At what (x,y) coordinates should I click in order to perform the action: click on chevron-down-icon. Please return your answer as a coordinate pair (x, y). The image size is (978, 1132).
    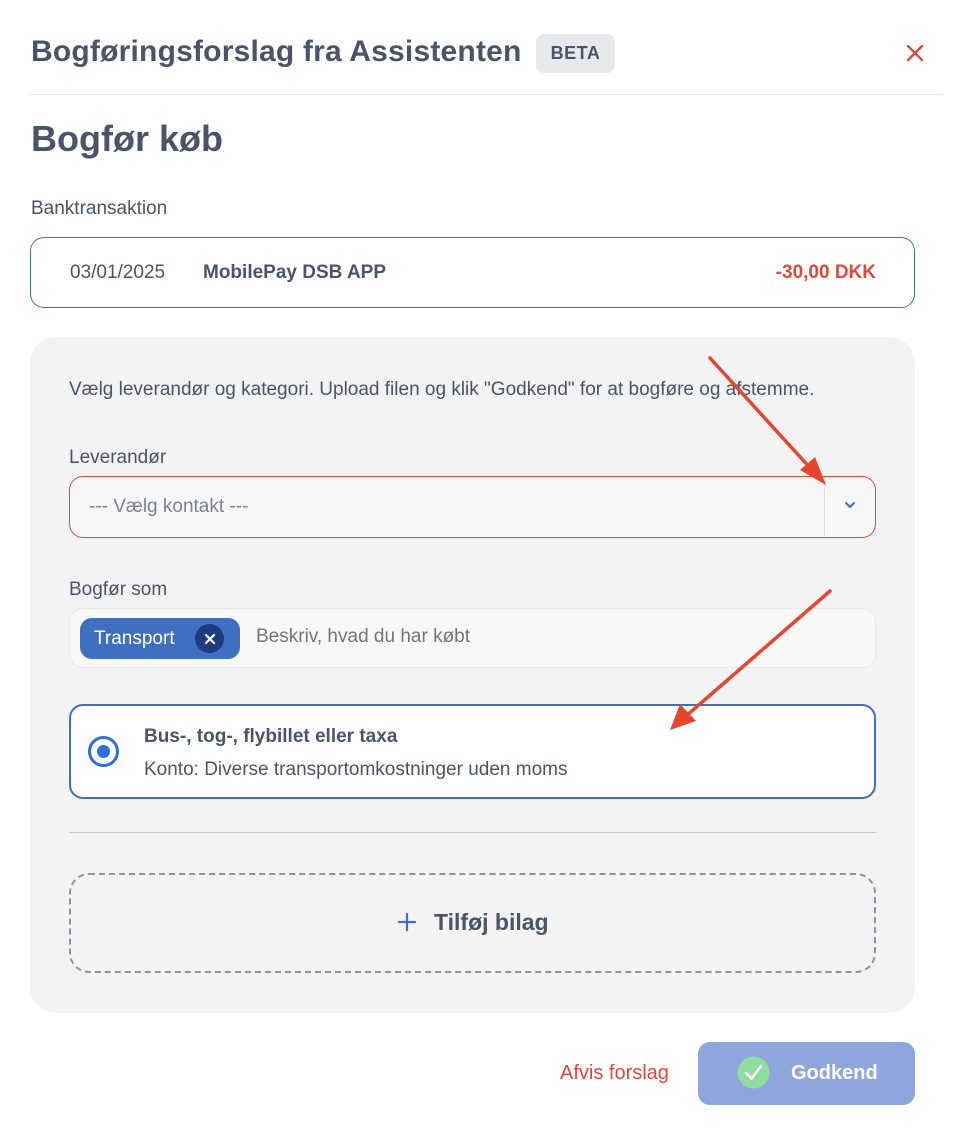
    Looking at the image, I should click on (850, 505).